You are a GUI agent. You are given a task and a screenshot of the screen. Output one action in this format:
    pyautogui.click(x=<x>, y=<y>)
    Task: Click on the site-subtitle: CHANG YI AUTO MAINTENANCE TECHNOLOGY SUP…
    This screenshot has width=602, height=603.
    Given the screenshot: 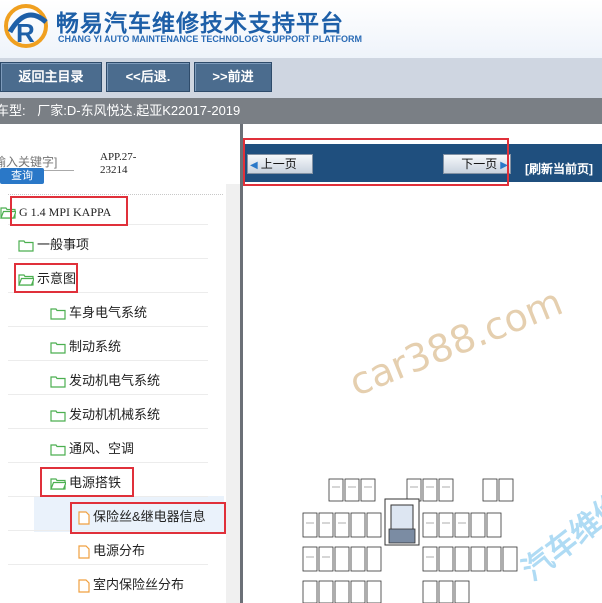 What is the action you would take?
    pyautogui.click(x=210, y=39)
    